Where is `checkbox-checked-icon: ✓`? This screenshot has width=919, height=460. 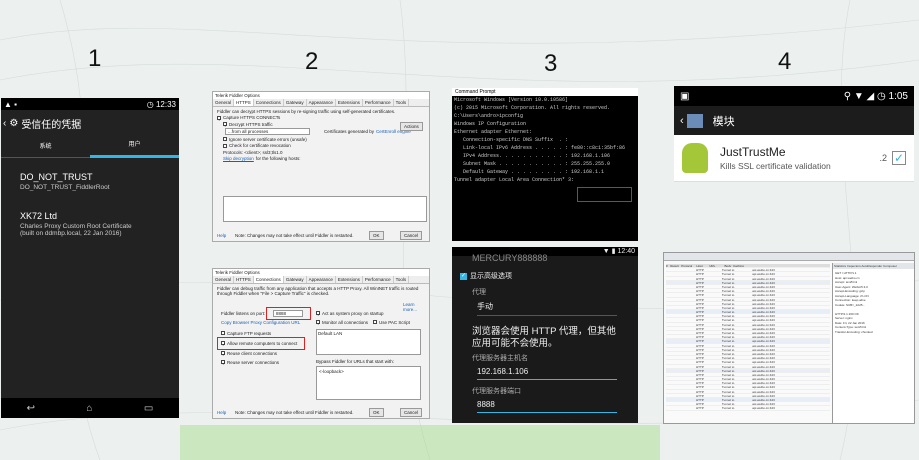
checkbox-checked-icon: ✓ is located at coordinates (463, 276).